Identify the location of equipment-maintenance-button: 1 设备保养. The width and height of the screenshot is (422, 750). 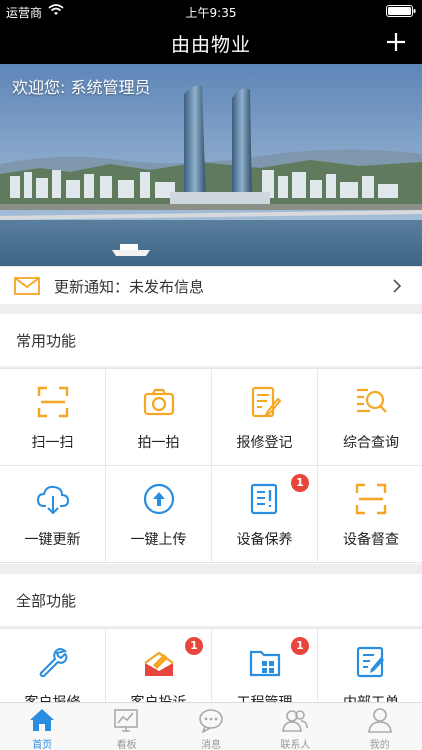
(265, 514).